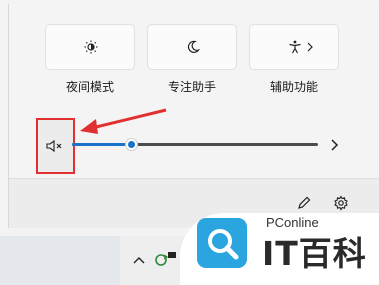 The height and width of the screenshot is (285, 379). I want to click on accessibility-label: 辅助功能, so click(293, 87).